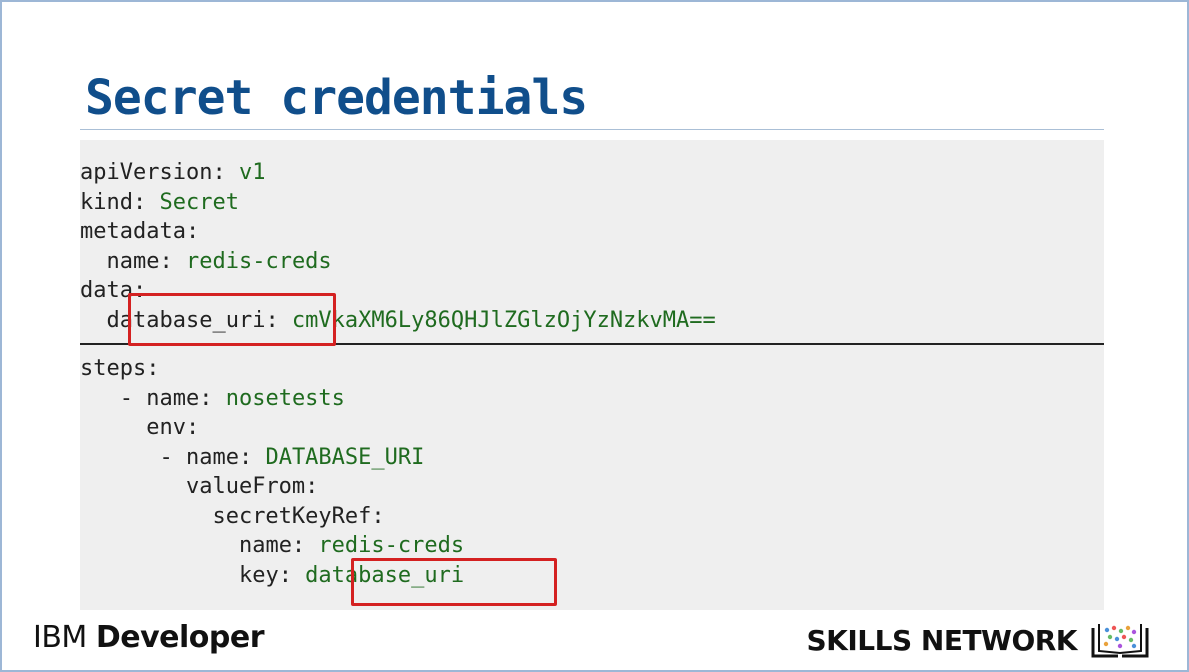 This screenshot has height=672, width=1189. I want to click on code-value: Secret, so click(192, 202).